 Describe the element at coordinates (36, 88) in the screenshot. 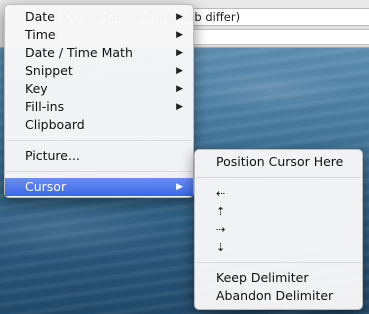

I see `menu-item-label: Key` at that location.